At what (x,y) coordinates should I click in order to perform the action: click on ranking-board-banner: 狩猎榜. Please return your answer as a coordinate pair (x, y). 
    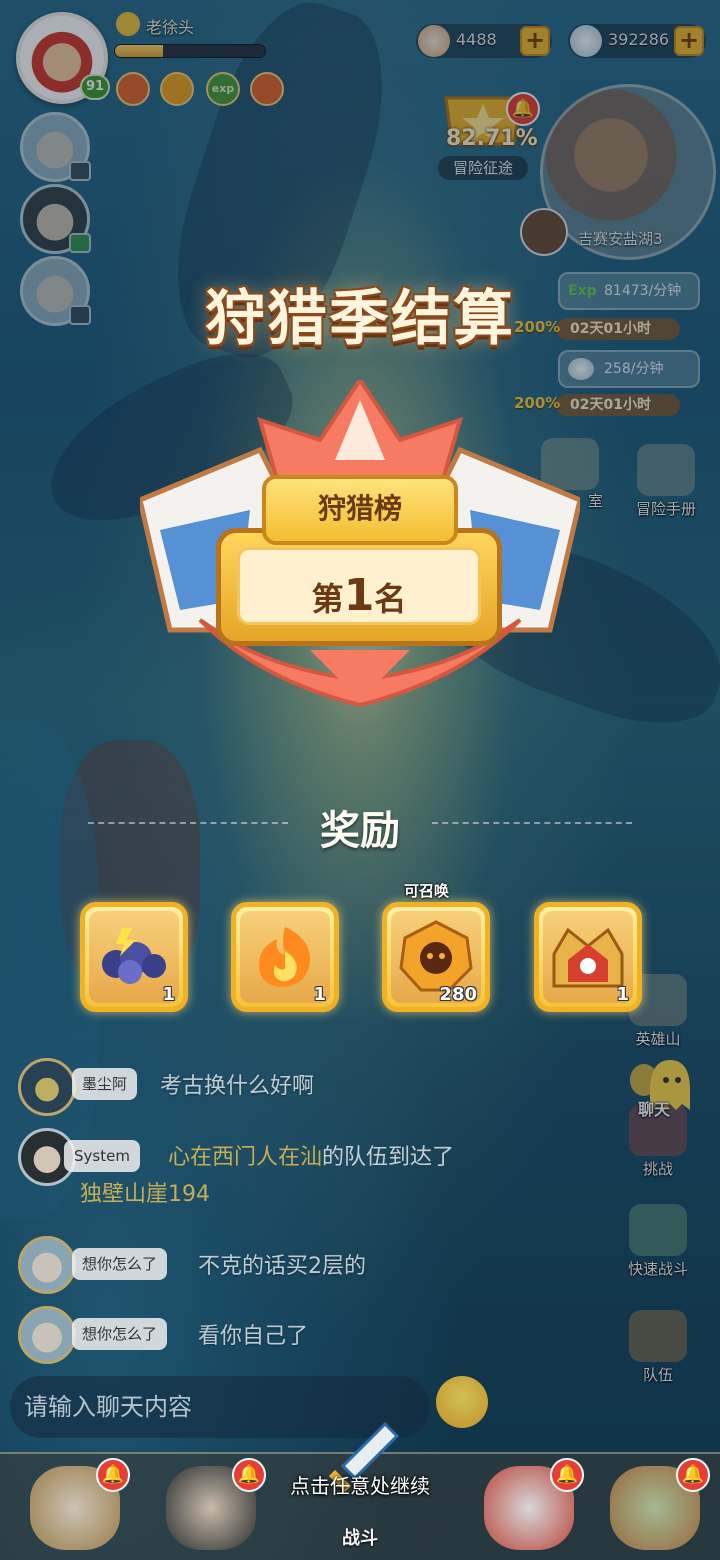
    Looking at the image, I should click on (360, 510).